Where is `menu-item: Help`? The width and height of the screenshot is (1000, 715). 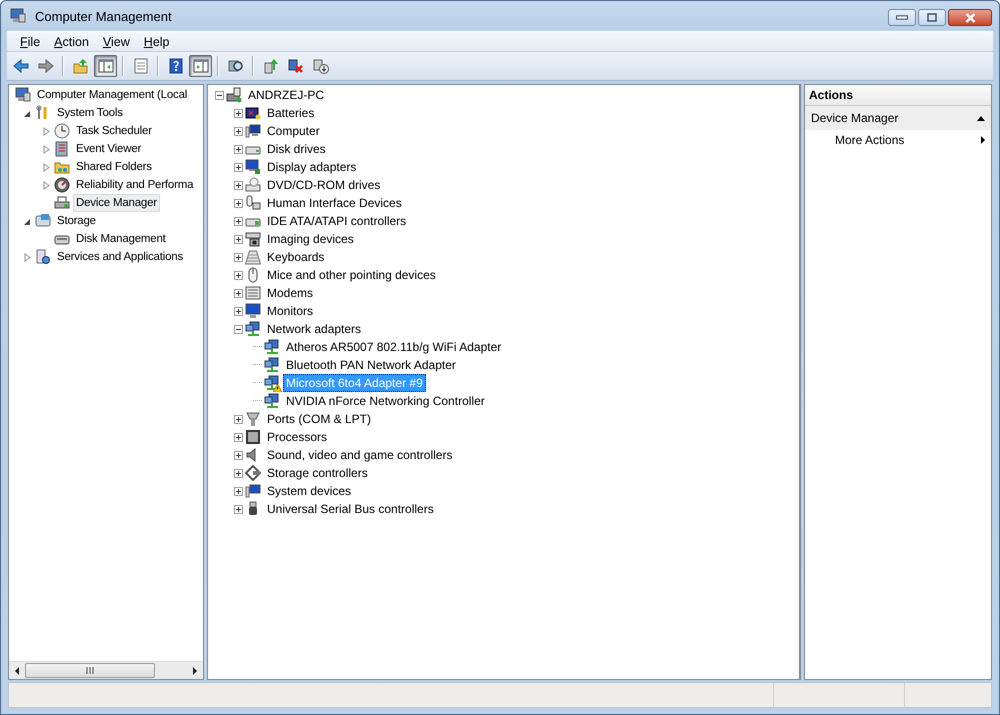
menu-item: Help is located at coordinates (156, 41).